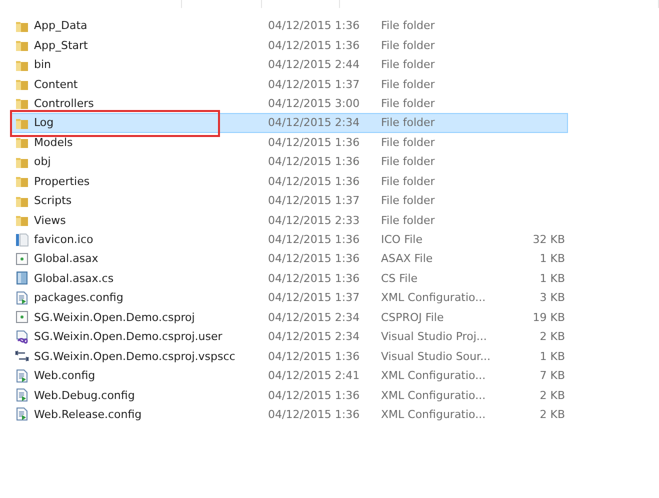 This screenshot has height=498, width=659. I want to click on file-name: Controllers, so click(64, 103).